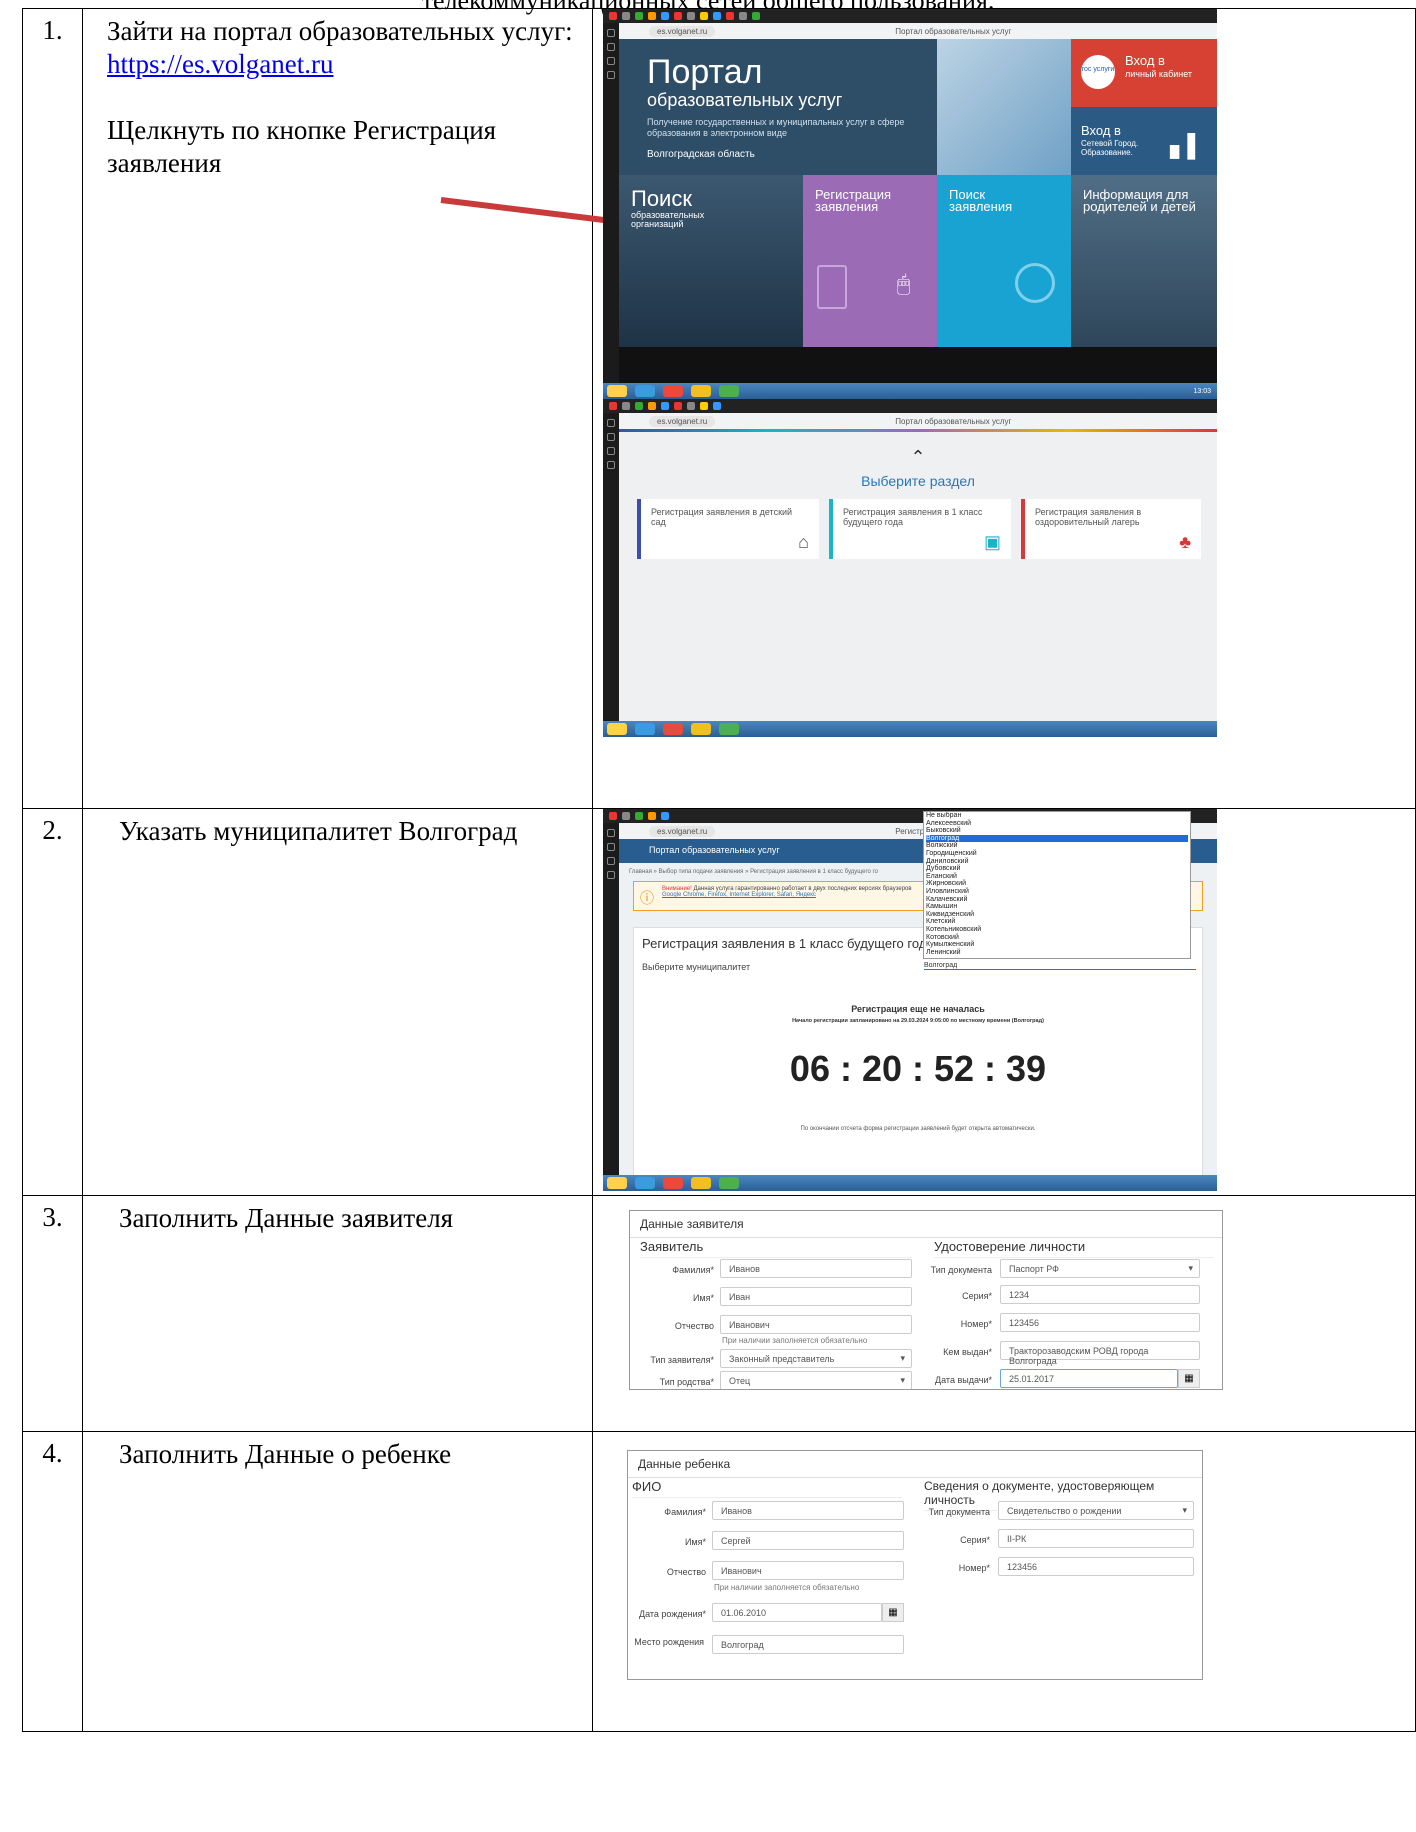 This screenshot has width=1416, height=1832. Describe the element at coordinates (1057, 824) in the screenshot. I see `dropdown-option: Алексеевский` at that location.